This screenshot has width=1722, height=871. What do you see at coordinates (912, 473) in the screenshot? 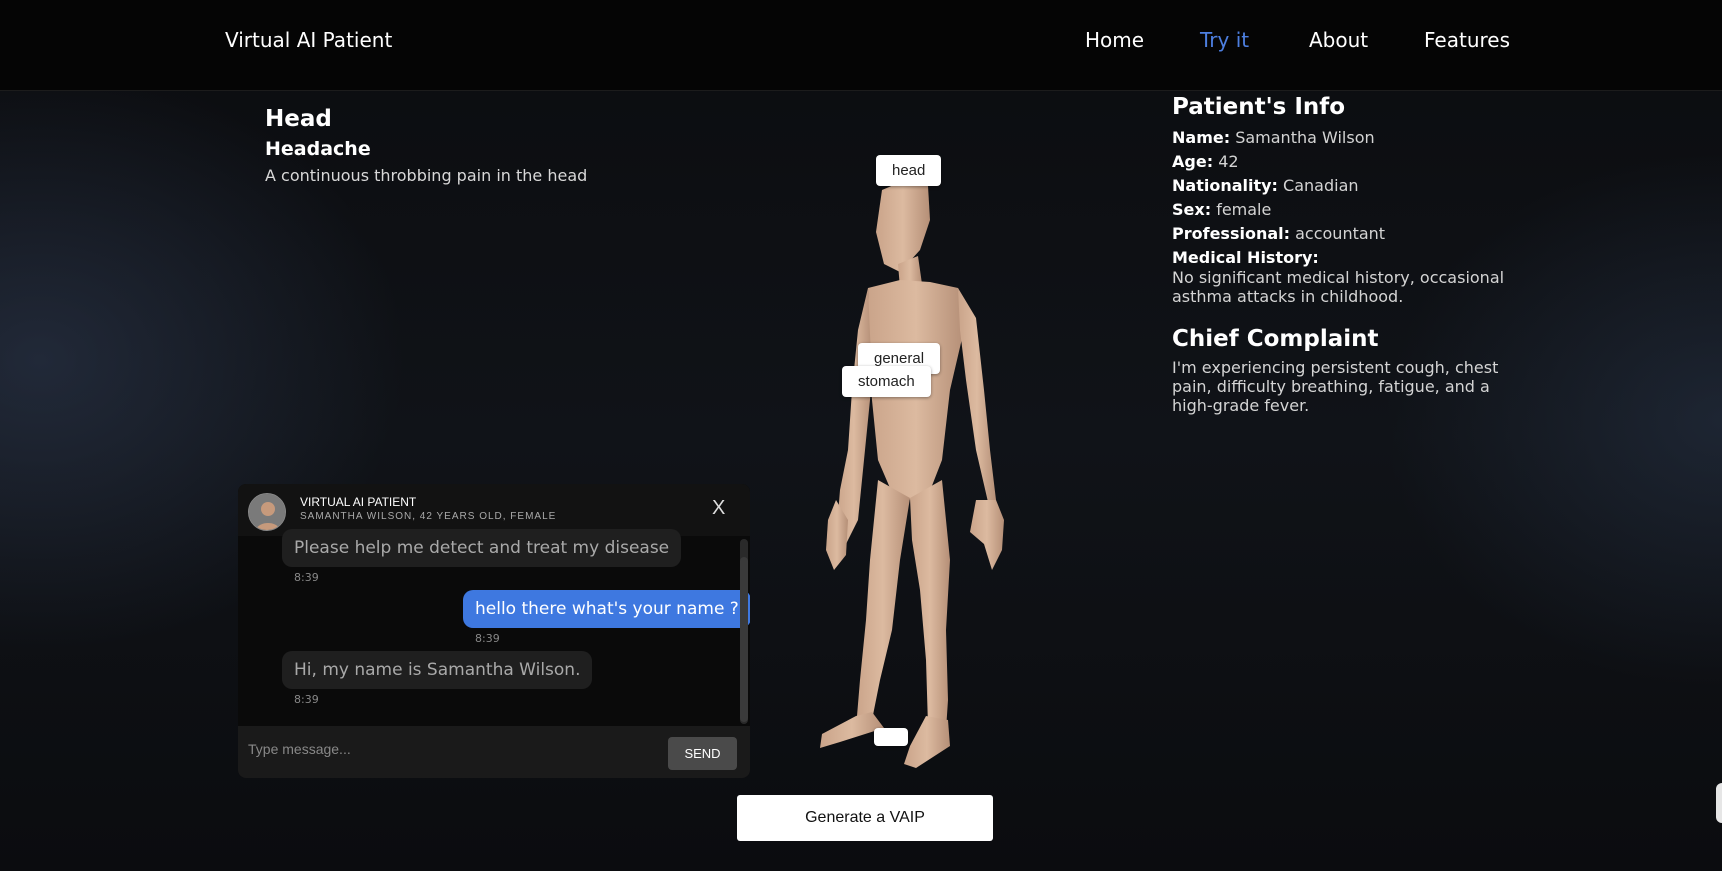
I see `human-figure-icon` at bounding box center [912, 473].